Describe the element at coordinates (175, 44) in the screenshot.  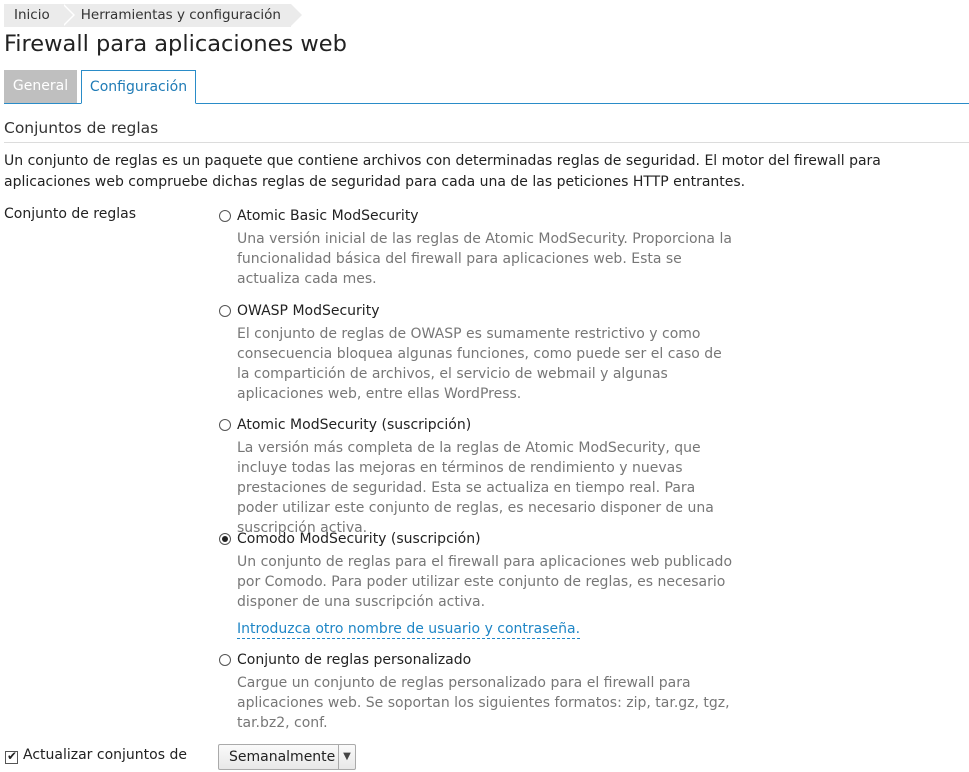
I see `page-title: Firewall para aplicaciones web` at that location.